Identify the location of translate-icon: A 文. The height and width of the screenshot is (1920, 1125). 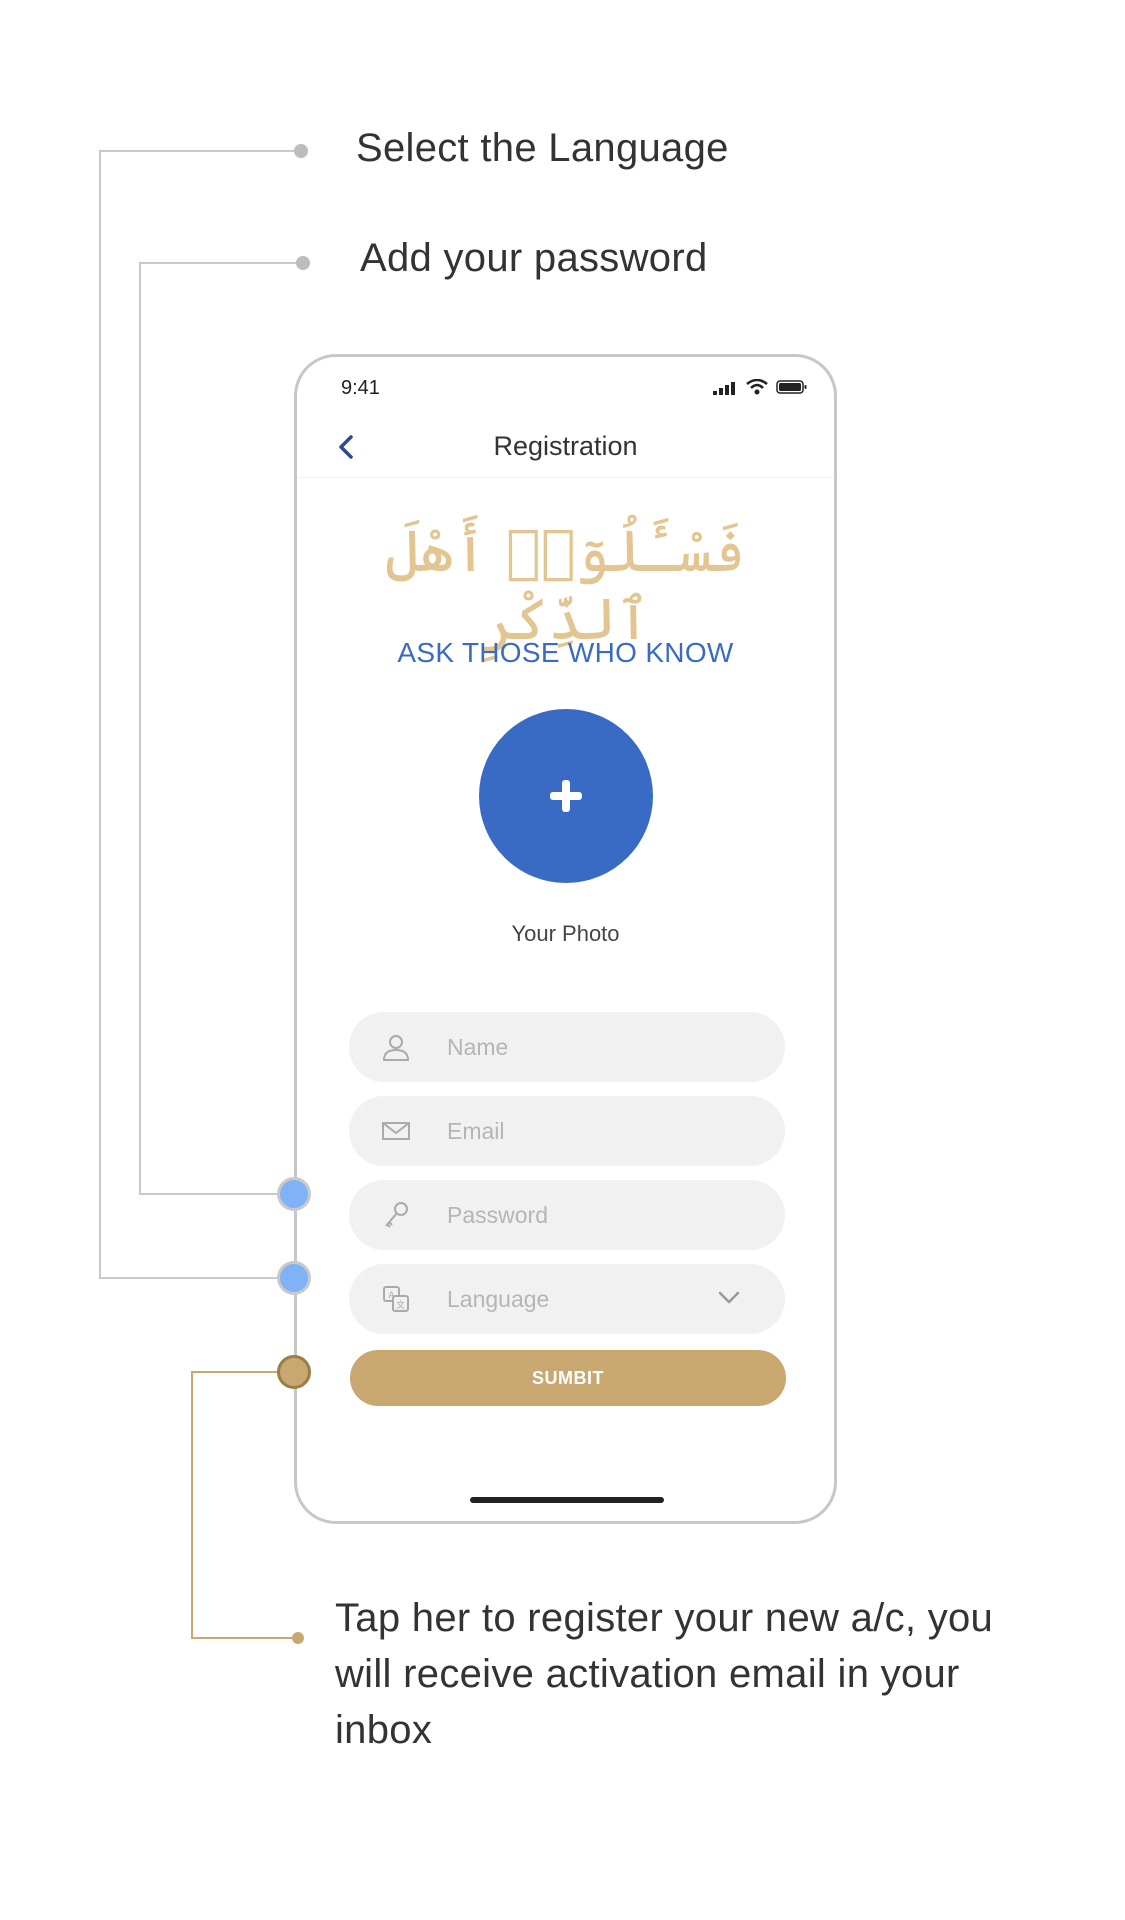
(396, 1299).